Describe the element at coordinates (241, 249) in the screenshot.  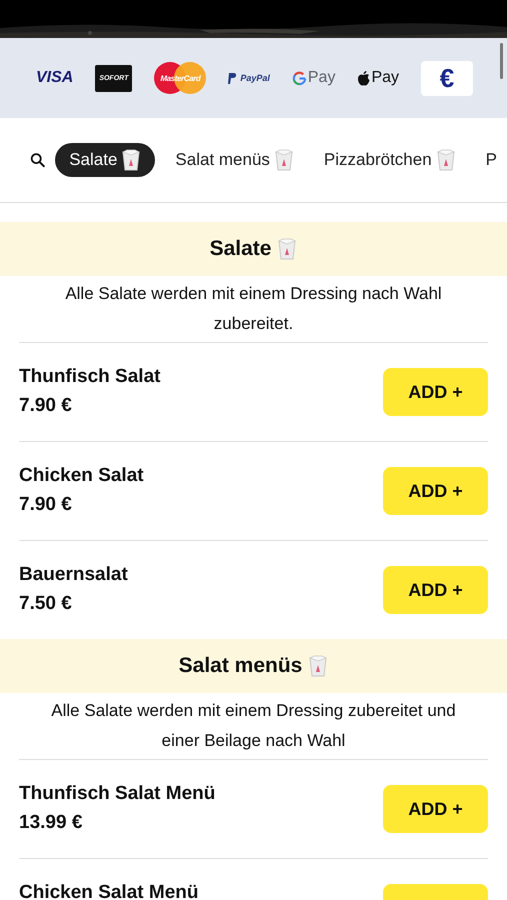
I see `section-title: Salate` at that location.